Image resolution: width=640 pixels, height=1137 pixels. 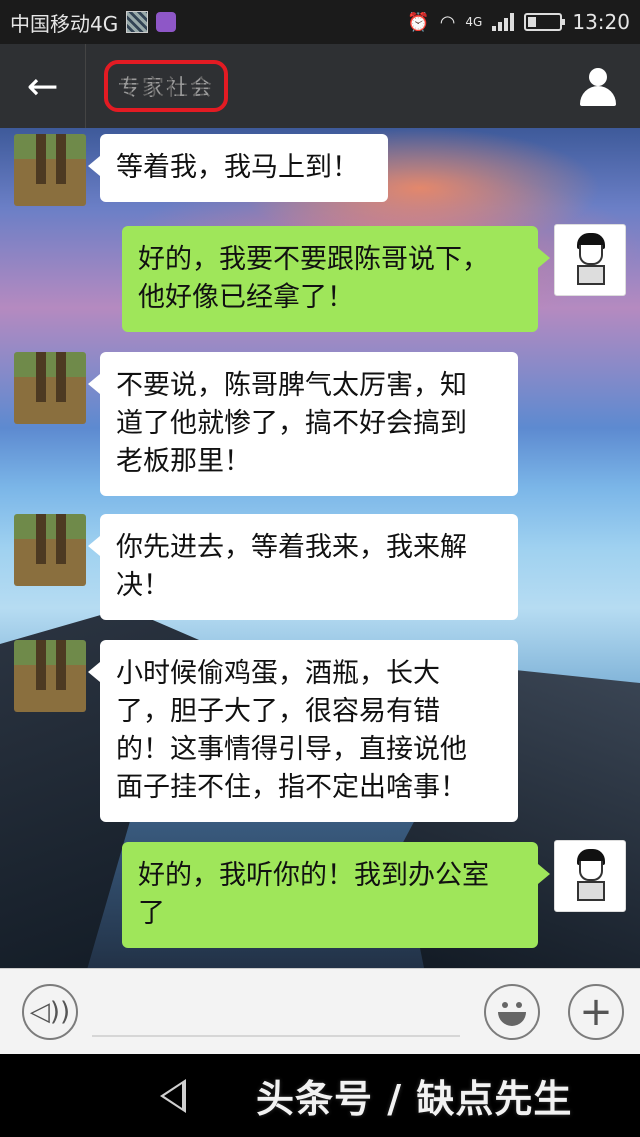 I want to click on gallery-icon, so click(x=166, y=22).